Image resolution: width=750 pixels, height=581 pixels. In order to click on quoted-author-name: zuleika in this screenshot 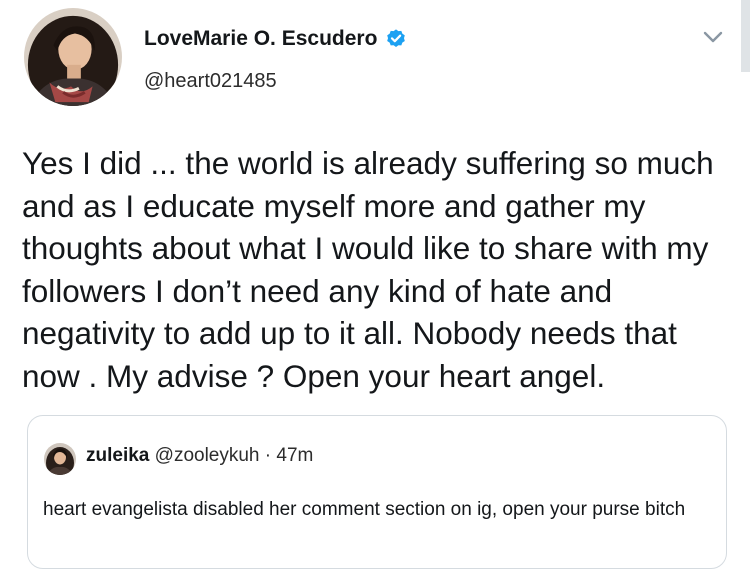, I will do `click(117, 455)`.